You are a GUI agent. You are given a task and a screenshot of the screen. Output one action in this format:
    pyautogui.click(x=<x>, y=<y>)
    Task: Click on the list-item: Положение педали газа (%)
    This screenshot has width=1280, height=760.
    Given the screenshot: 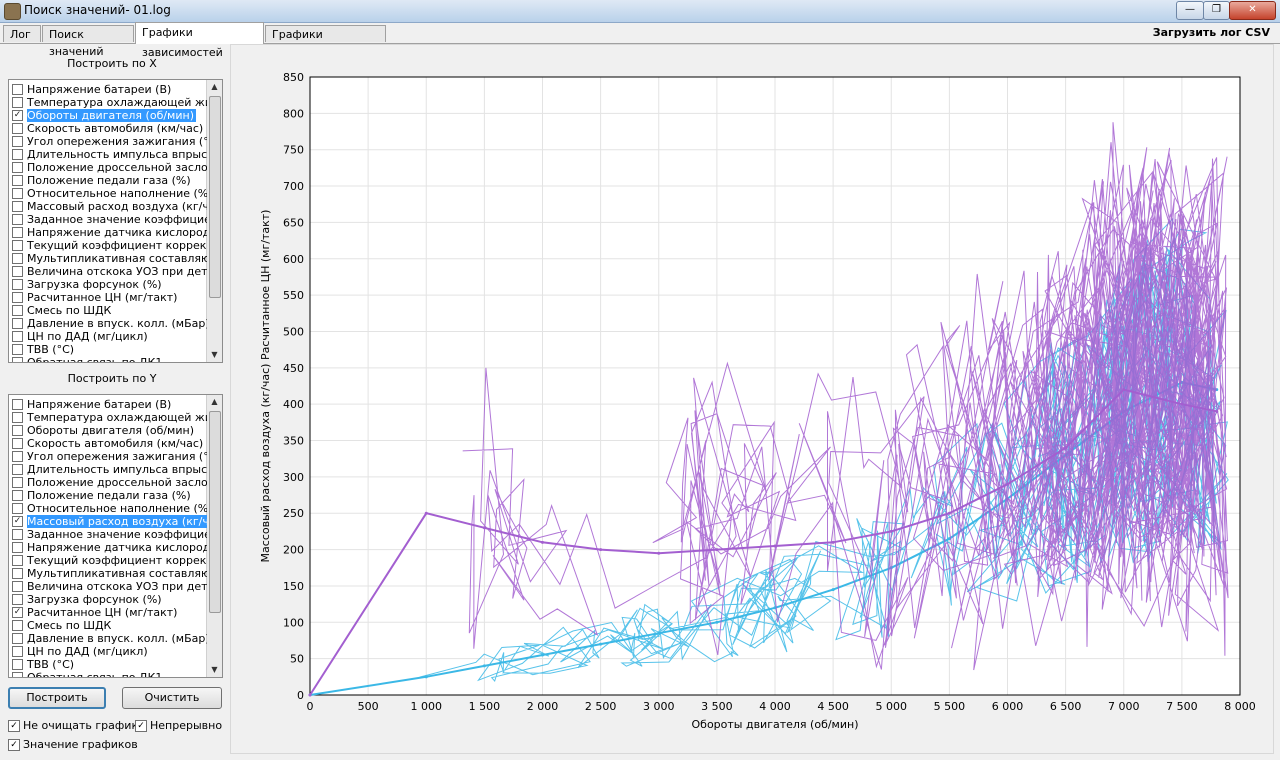 What is the action you would take?
    pyautogui.click(x=109, y=495)
    